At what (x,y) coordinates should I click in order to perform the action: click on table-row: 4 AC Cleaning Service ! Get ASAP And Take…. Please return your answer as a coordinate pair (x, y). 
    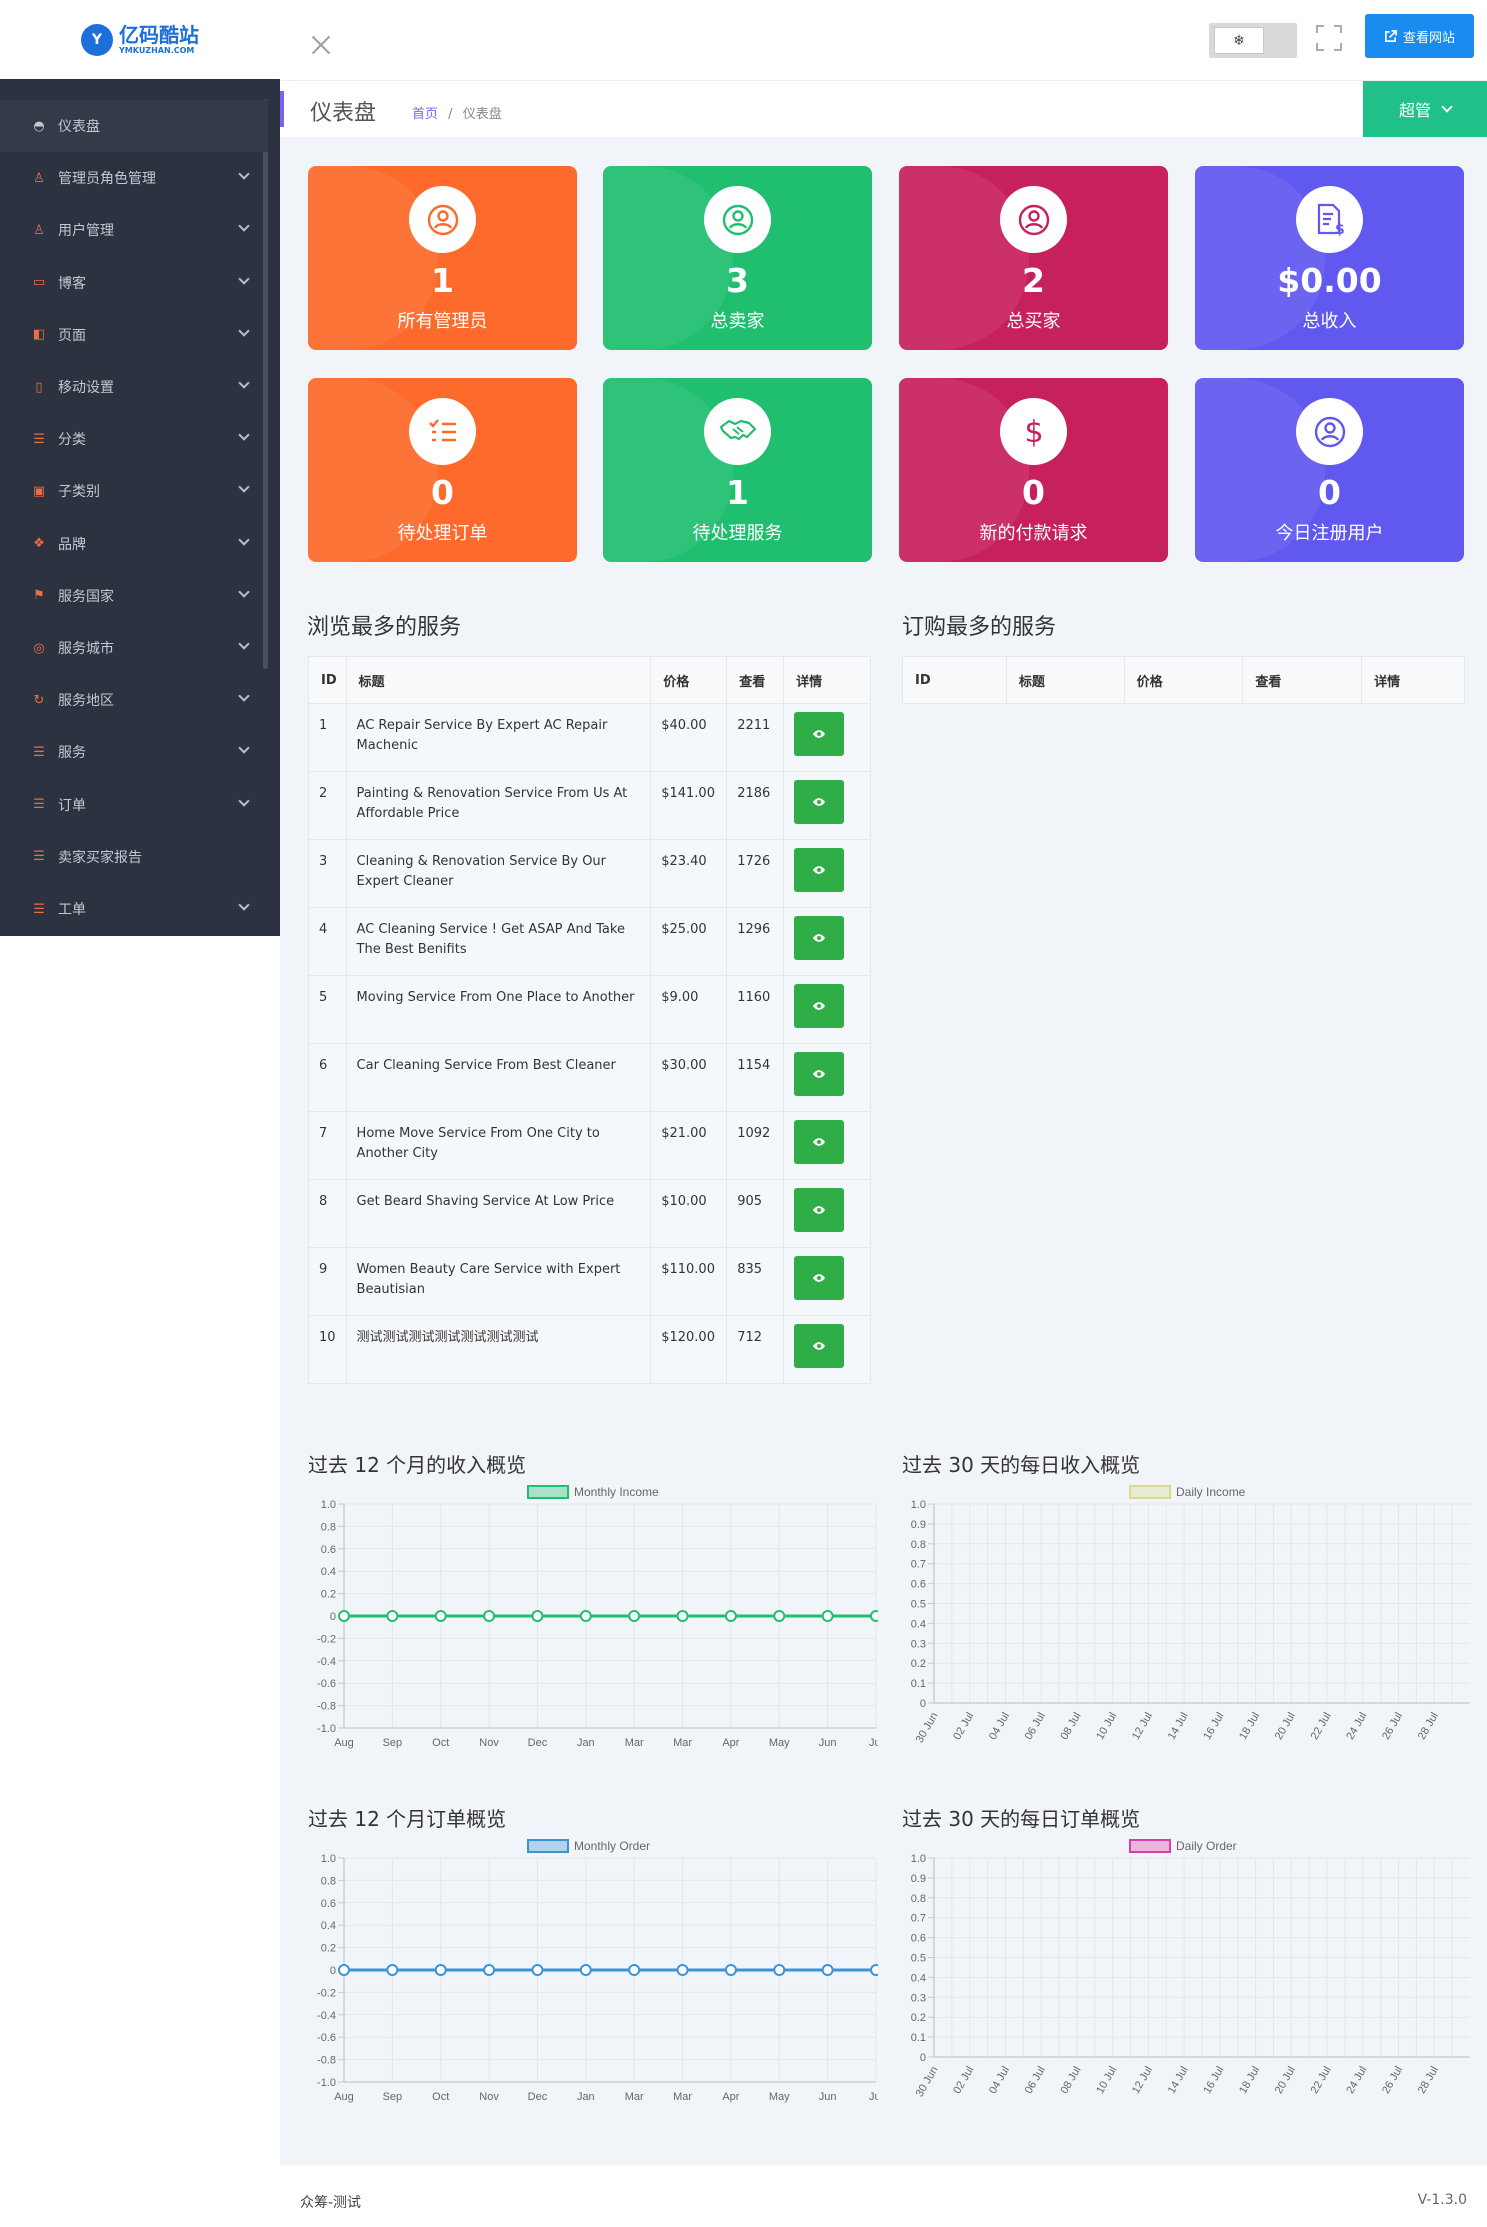
    Looking at the image, I should click on (589, 941).